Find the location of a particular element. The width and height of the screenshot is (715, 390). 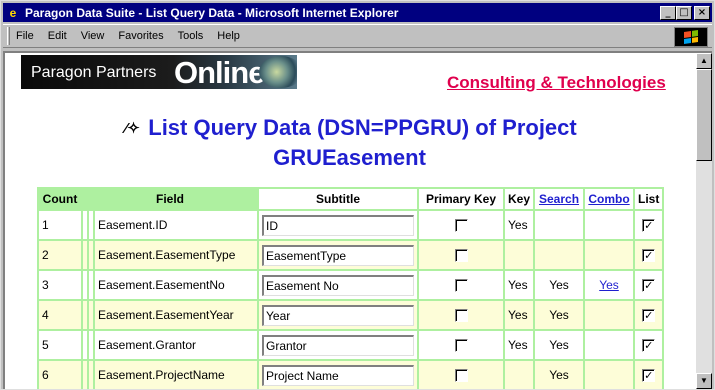

menu-edit: Edit is located at coordinates (57, 36).